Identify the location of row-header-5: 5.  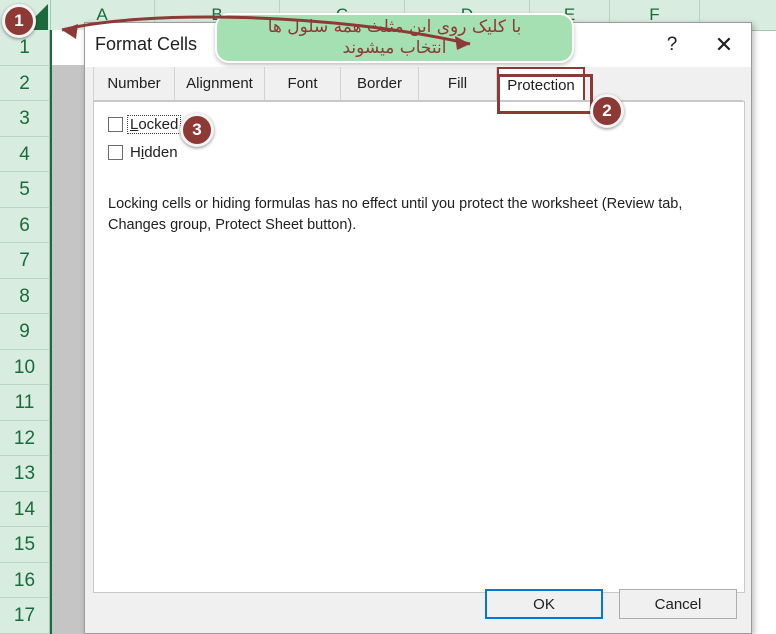
(25, 190).